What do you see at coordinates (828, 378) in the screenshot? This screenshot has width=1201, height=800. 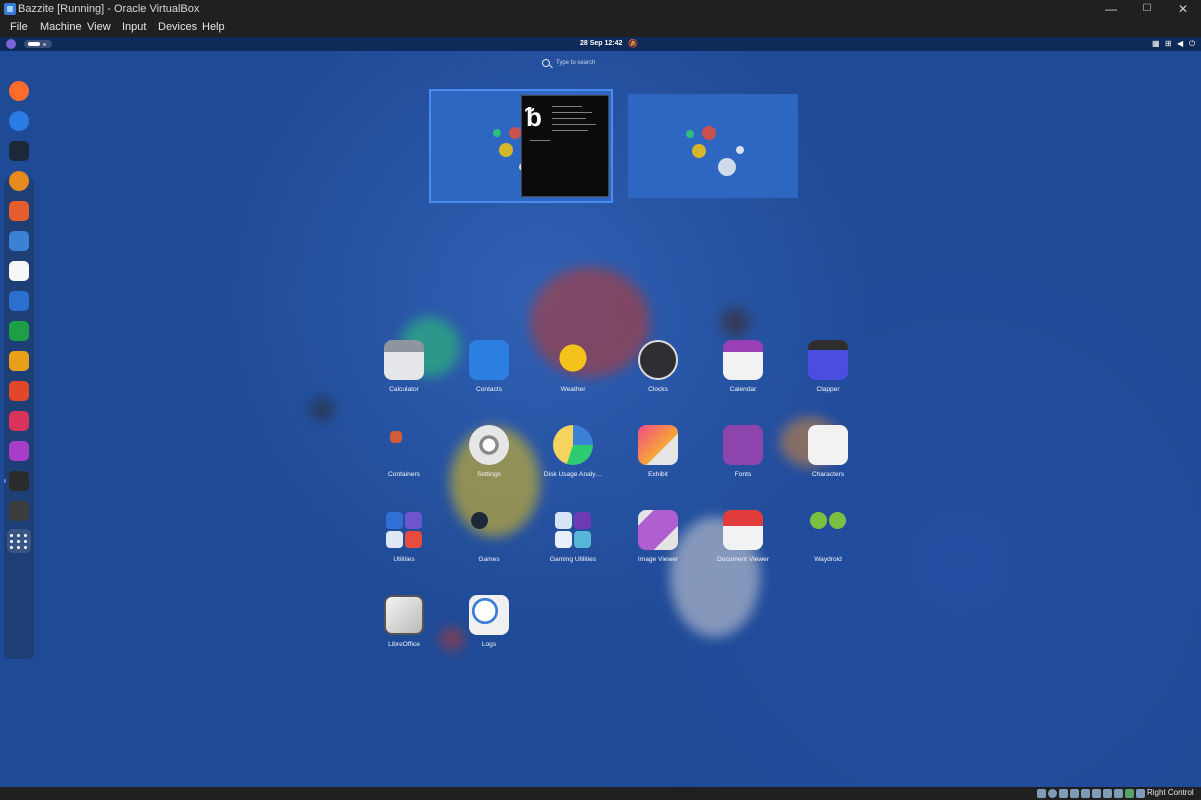 I see `app-clapper: Clapper` at bounding box center [828, 378].